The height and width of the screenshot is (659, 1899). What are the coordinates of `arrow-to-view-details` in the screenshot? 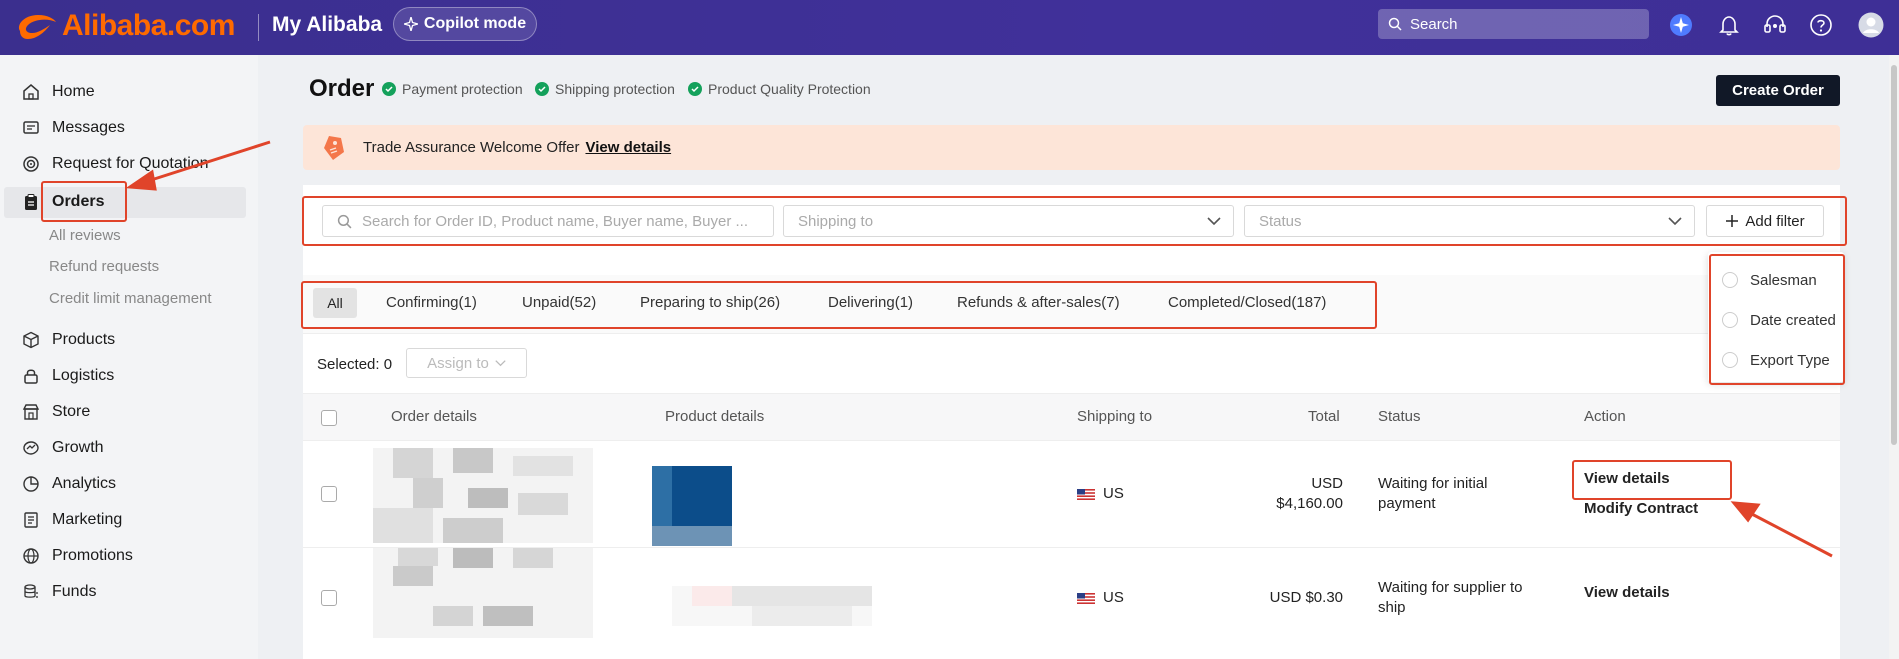 It's located at (1790, 534).